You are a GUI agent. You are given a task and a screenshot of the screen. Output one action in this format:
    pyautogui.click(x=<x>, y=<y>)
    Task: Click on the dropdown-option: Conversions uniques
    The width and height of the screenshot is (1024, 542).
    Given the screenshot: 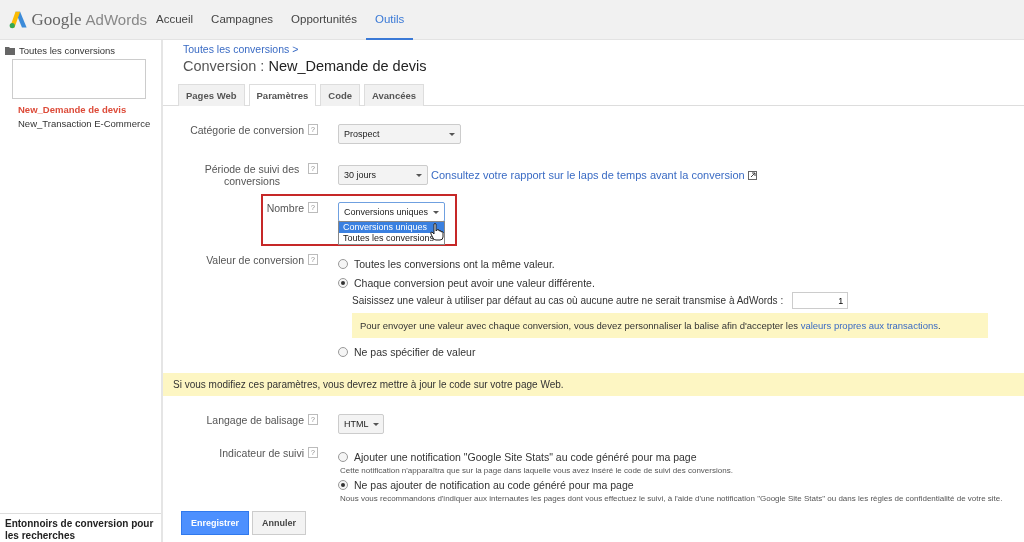 What is the action you would take?
    pyautogui.click(x=391, y=227)
    